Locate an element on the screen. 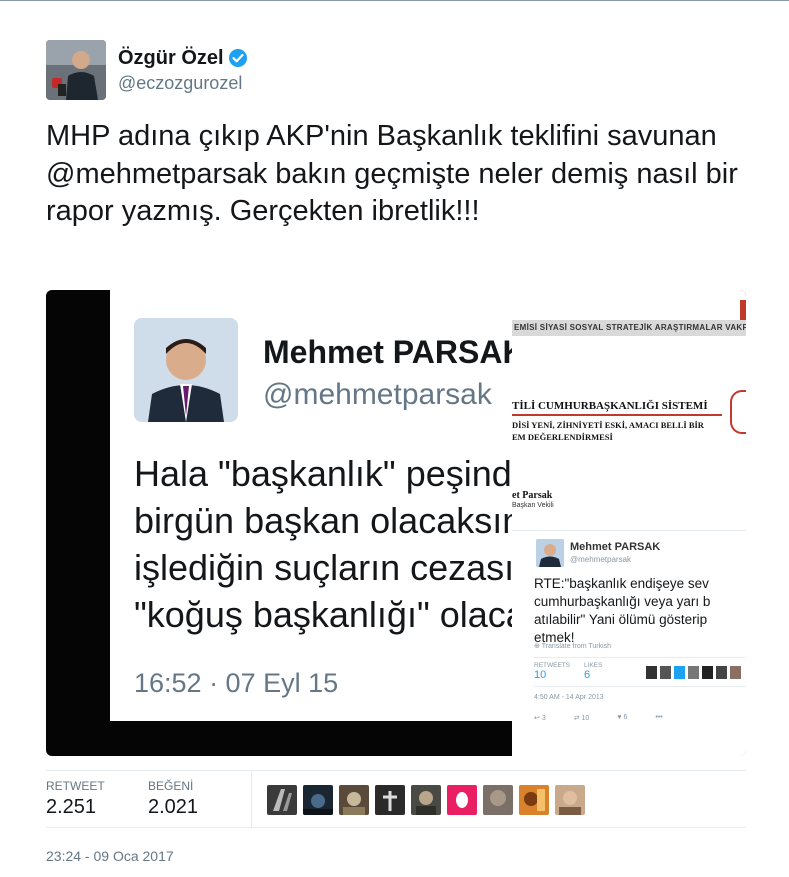 The image size is (789, 877). report-author-role: Başkan Vekili is located at coordinates (533, 505).